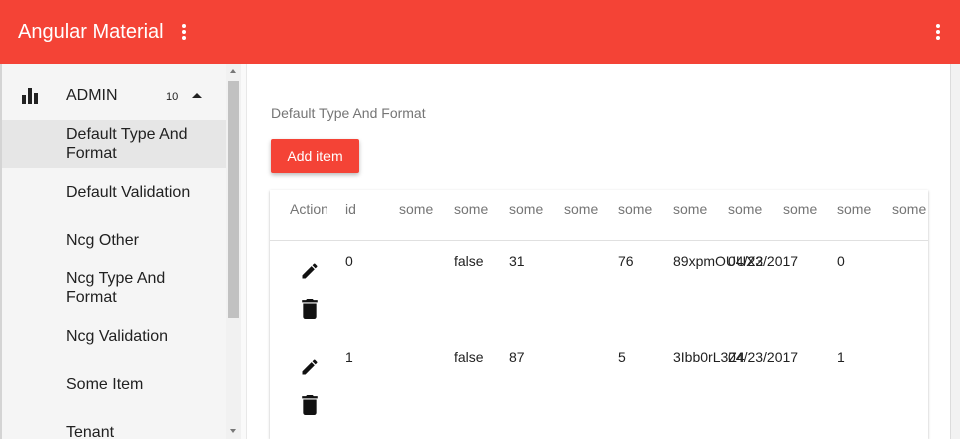 This screenshot has height=439, width=960. I want to click on sidebar-item-label: Default Validation, so click(128, 192).